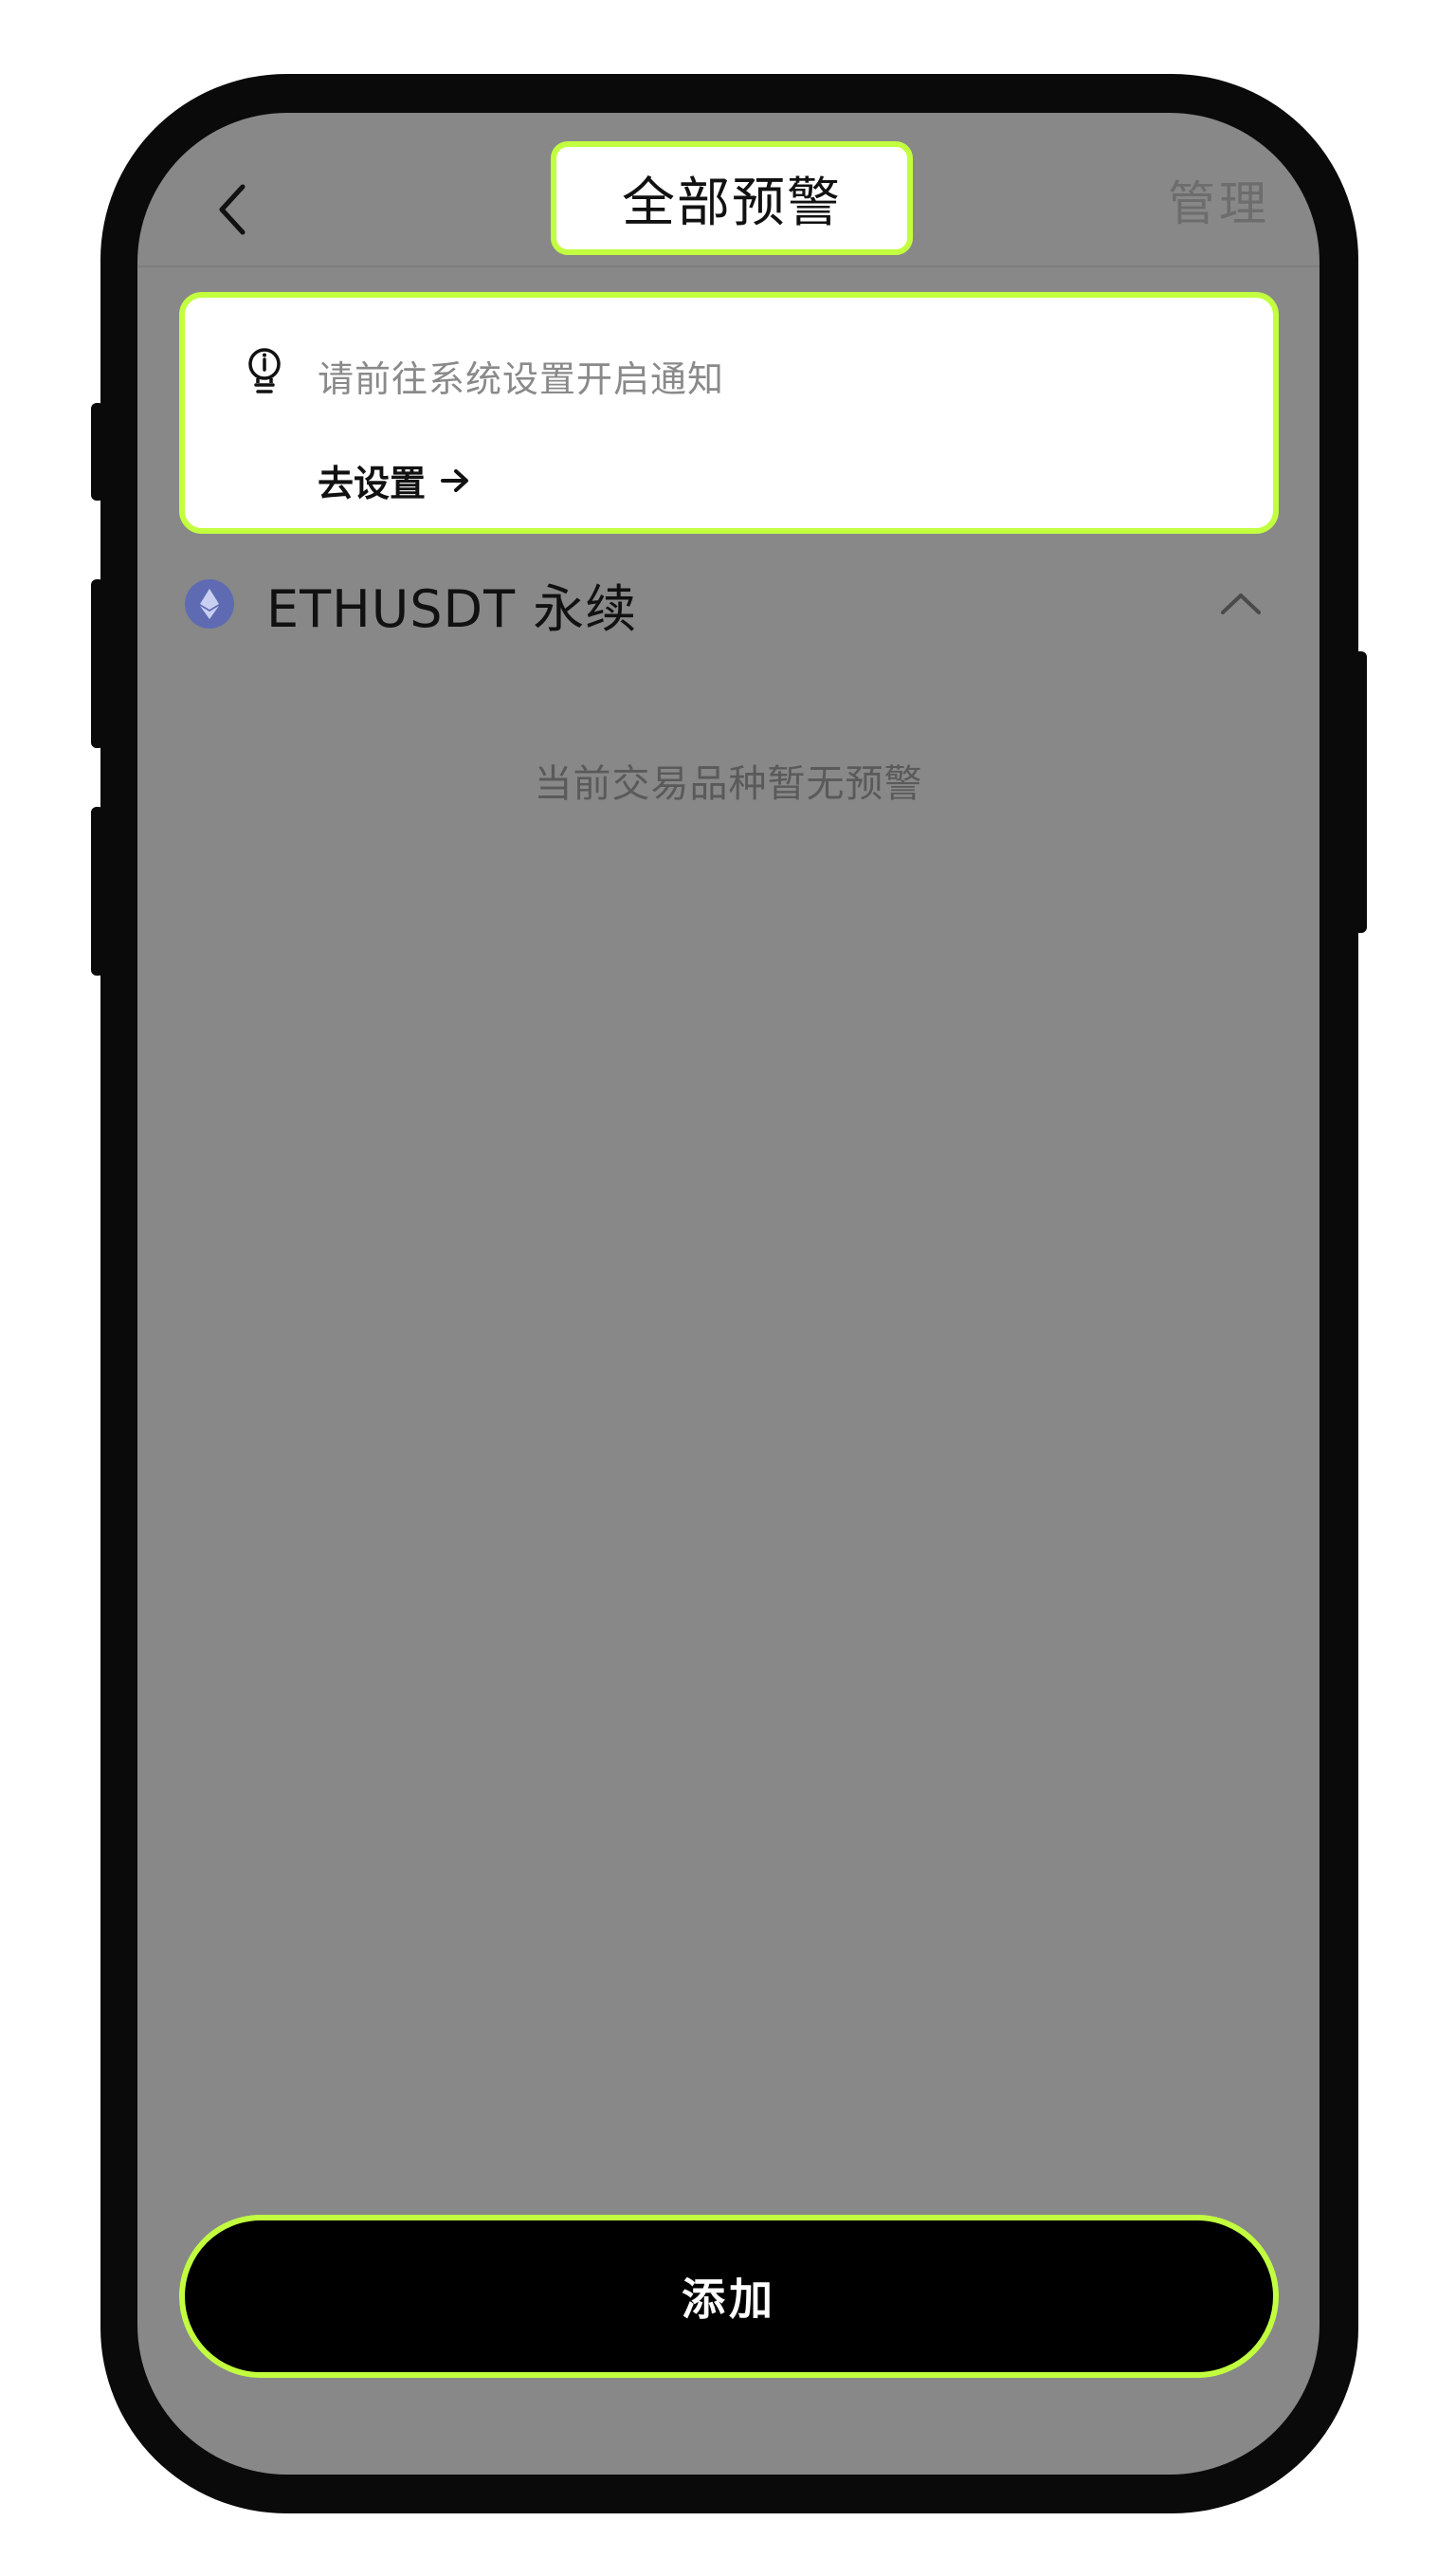 The height and width of the screenshot is (2576, 1456). Describe the element at coordinates (728, 266) in the screenshot. I see `nav-divider` at that location.